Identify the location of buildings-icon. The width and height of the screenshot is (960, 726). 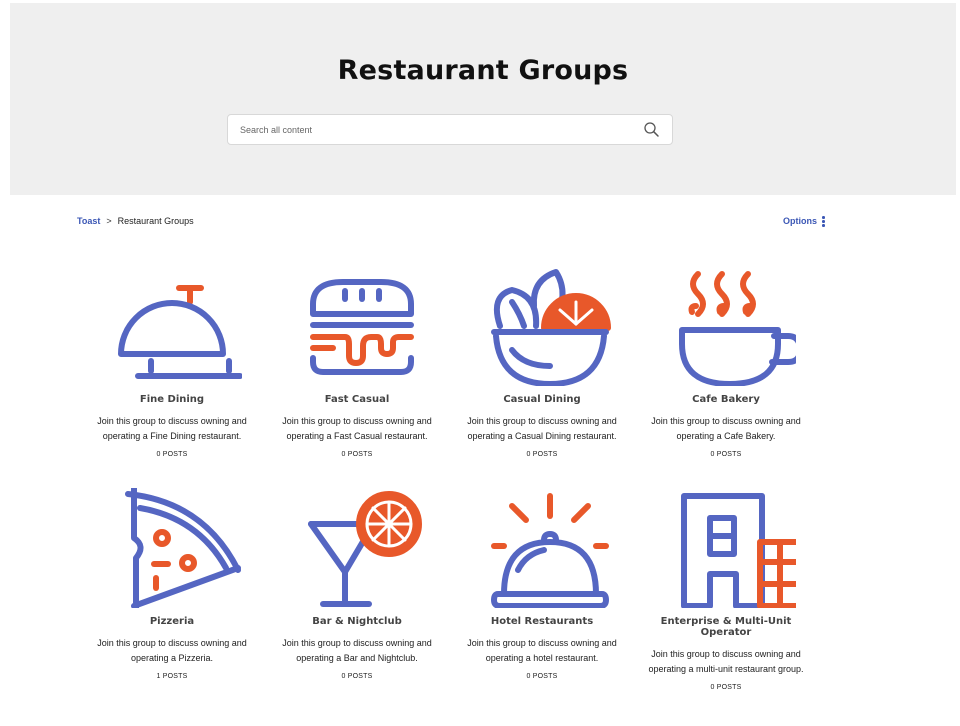
(738, 550).